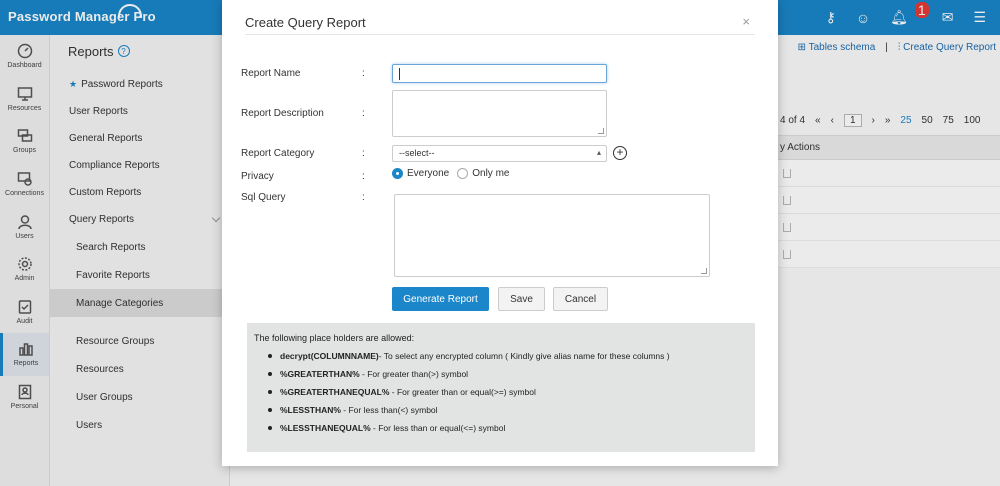 This screenshot has height=486, width=1000. I want to click on report-category-select: --select-- ▴, so click(499, 153).